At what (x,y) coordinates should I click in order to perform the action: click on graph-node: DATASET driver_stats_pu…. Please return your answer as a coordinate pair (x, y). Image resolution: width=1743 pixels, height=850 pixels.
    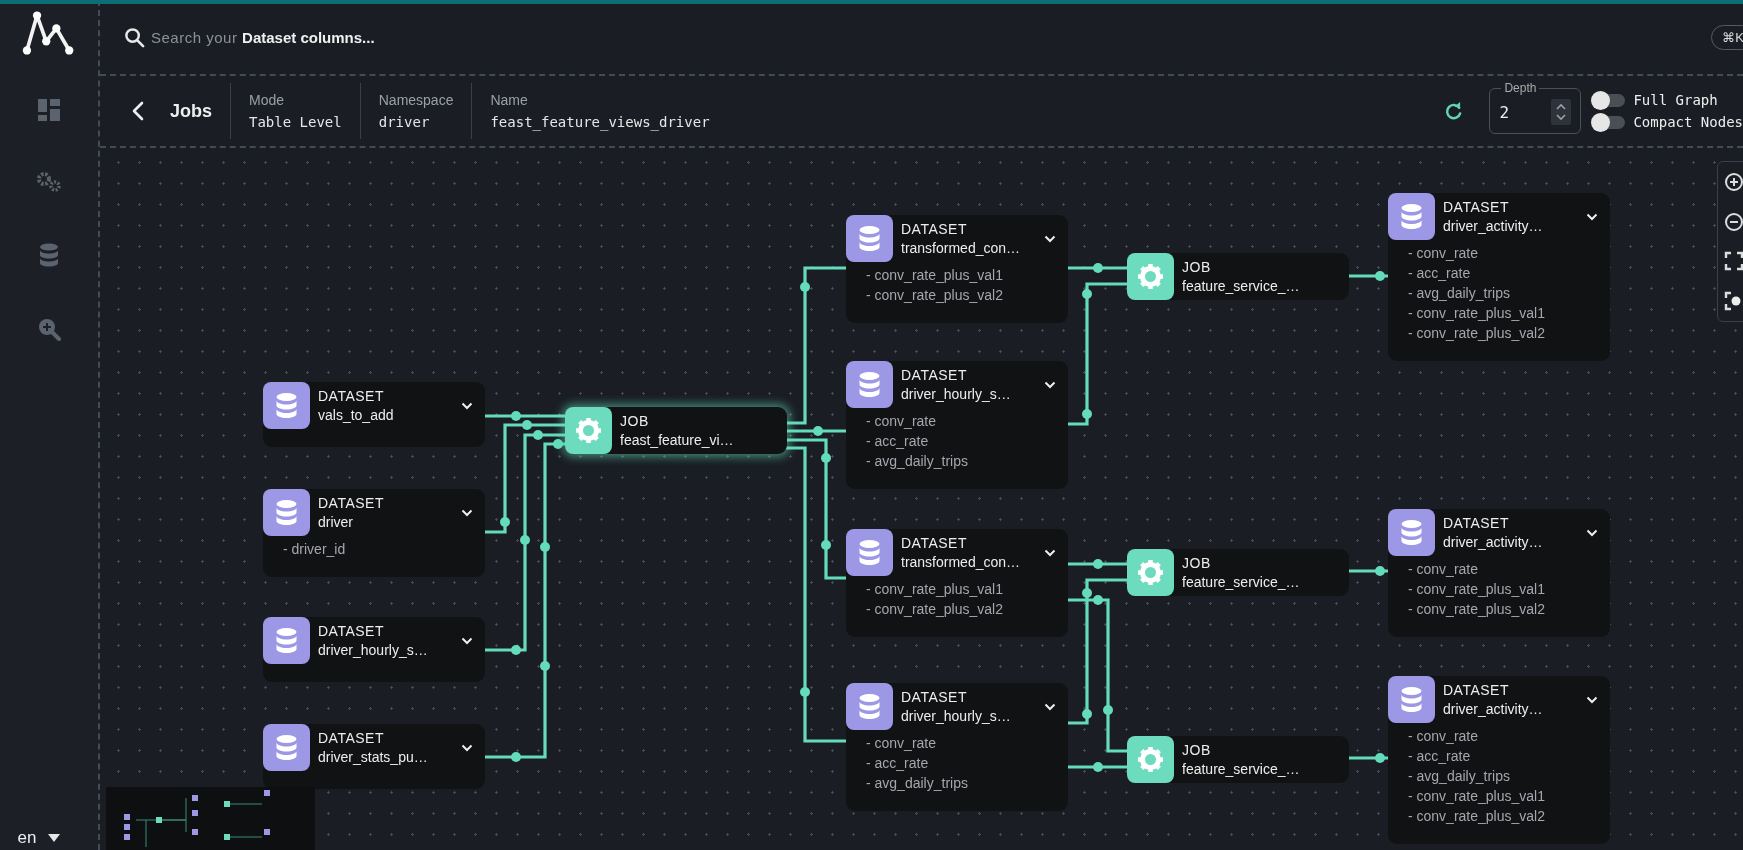
    Looking at the image, I should click on (374, 756).